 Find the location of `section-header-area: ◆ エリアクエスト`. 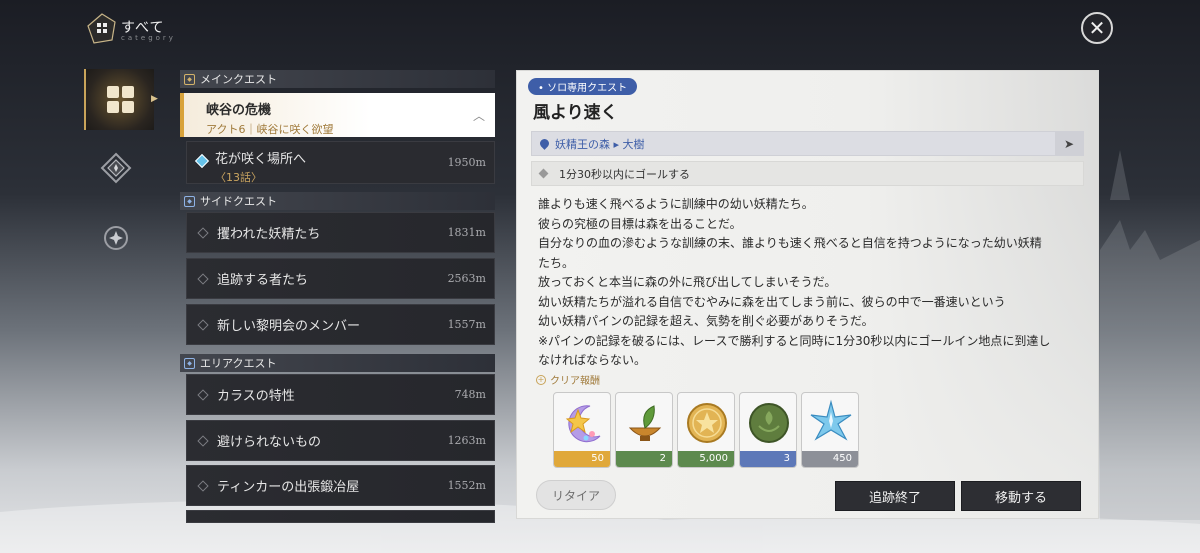

section-header-area: ◆ エリアクエスト is located at coordinates (337, 363).